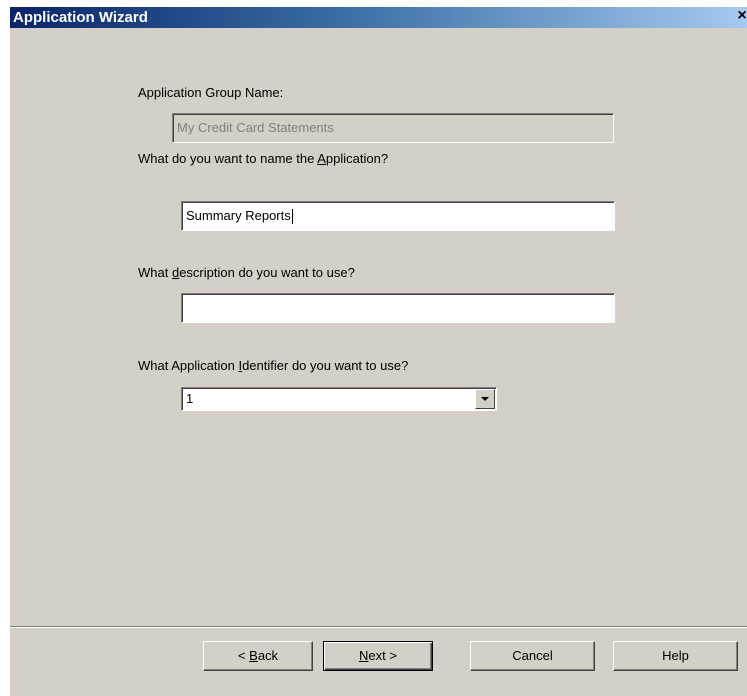 The image size is (747, 696). Describe the element at coordinates (393, 128) in the screenshot. I see `group-name-field: My Credit Card Statements` at that location.